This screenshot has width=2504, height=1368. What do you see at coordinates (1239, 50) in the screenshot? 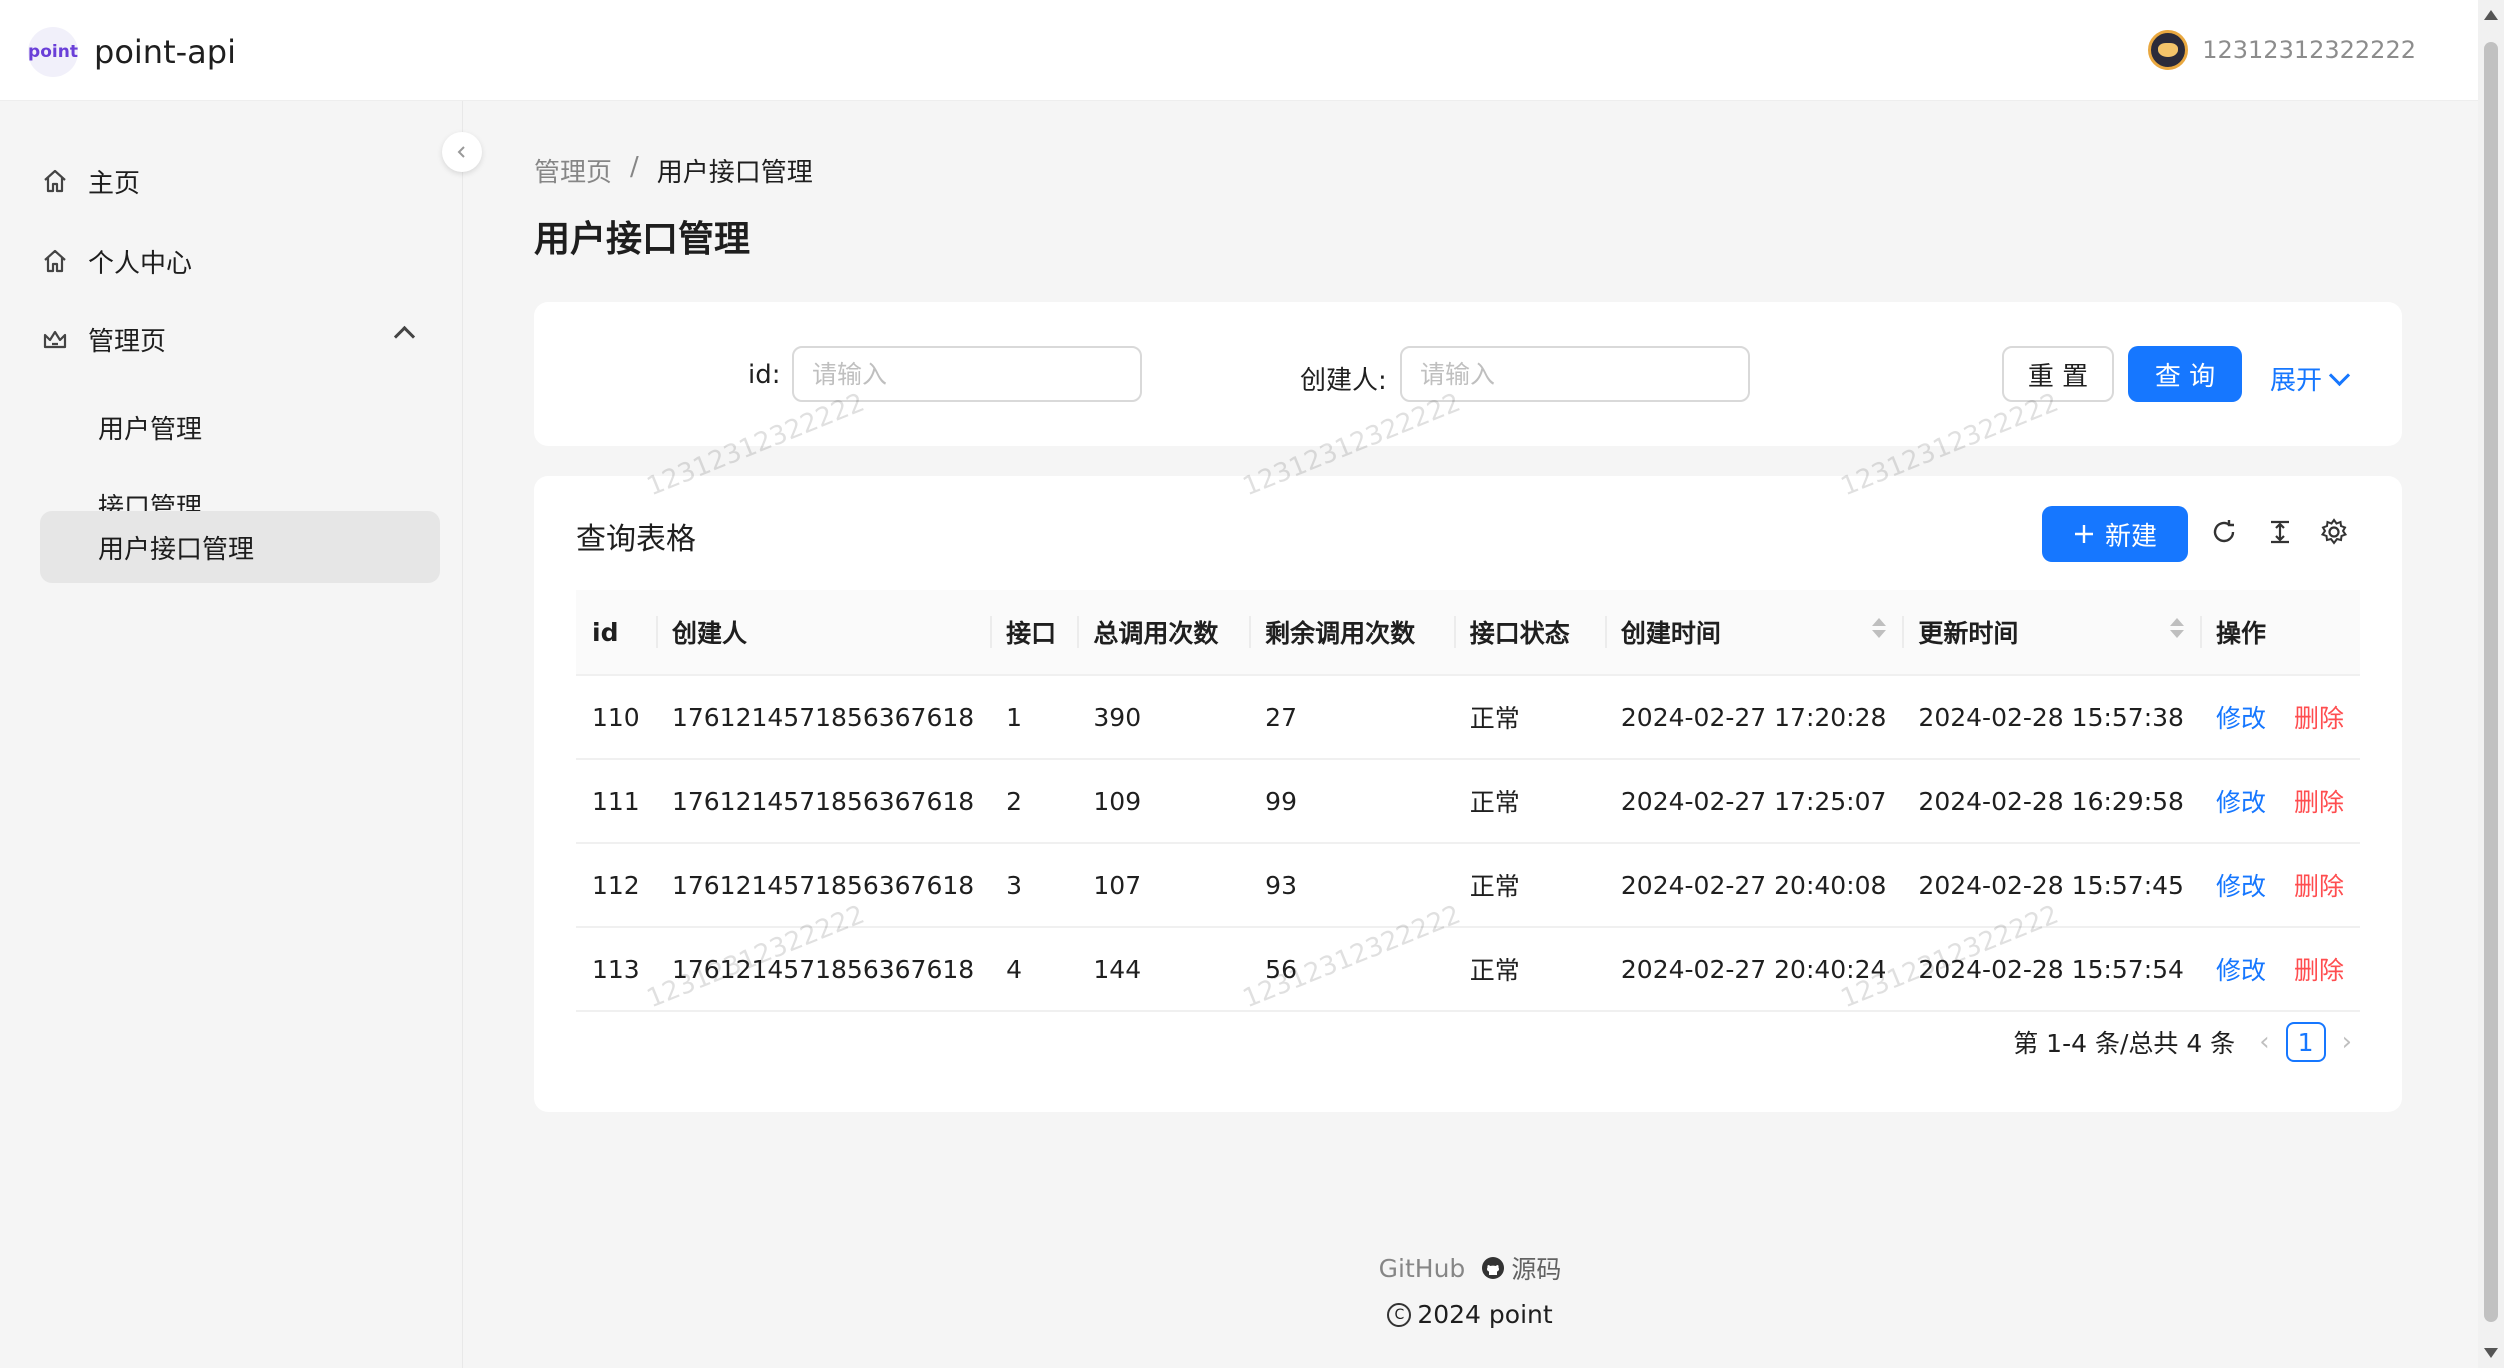
I see `top-header: point point-api 12312312322222` at bounding box center [1239, 50].